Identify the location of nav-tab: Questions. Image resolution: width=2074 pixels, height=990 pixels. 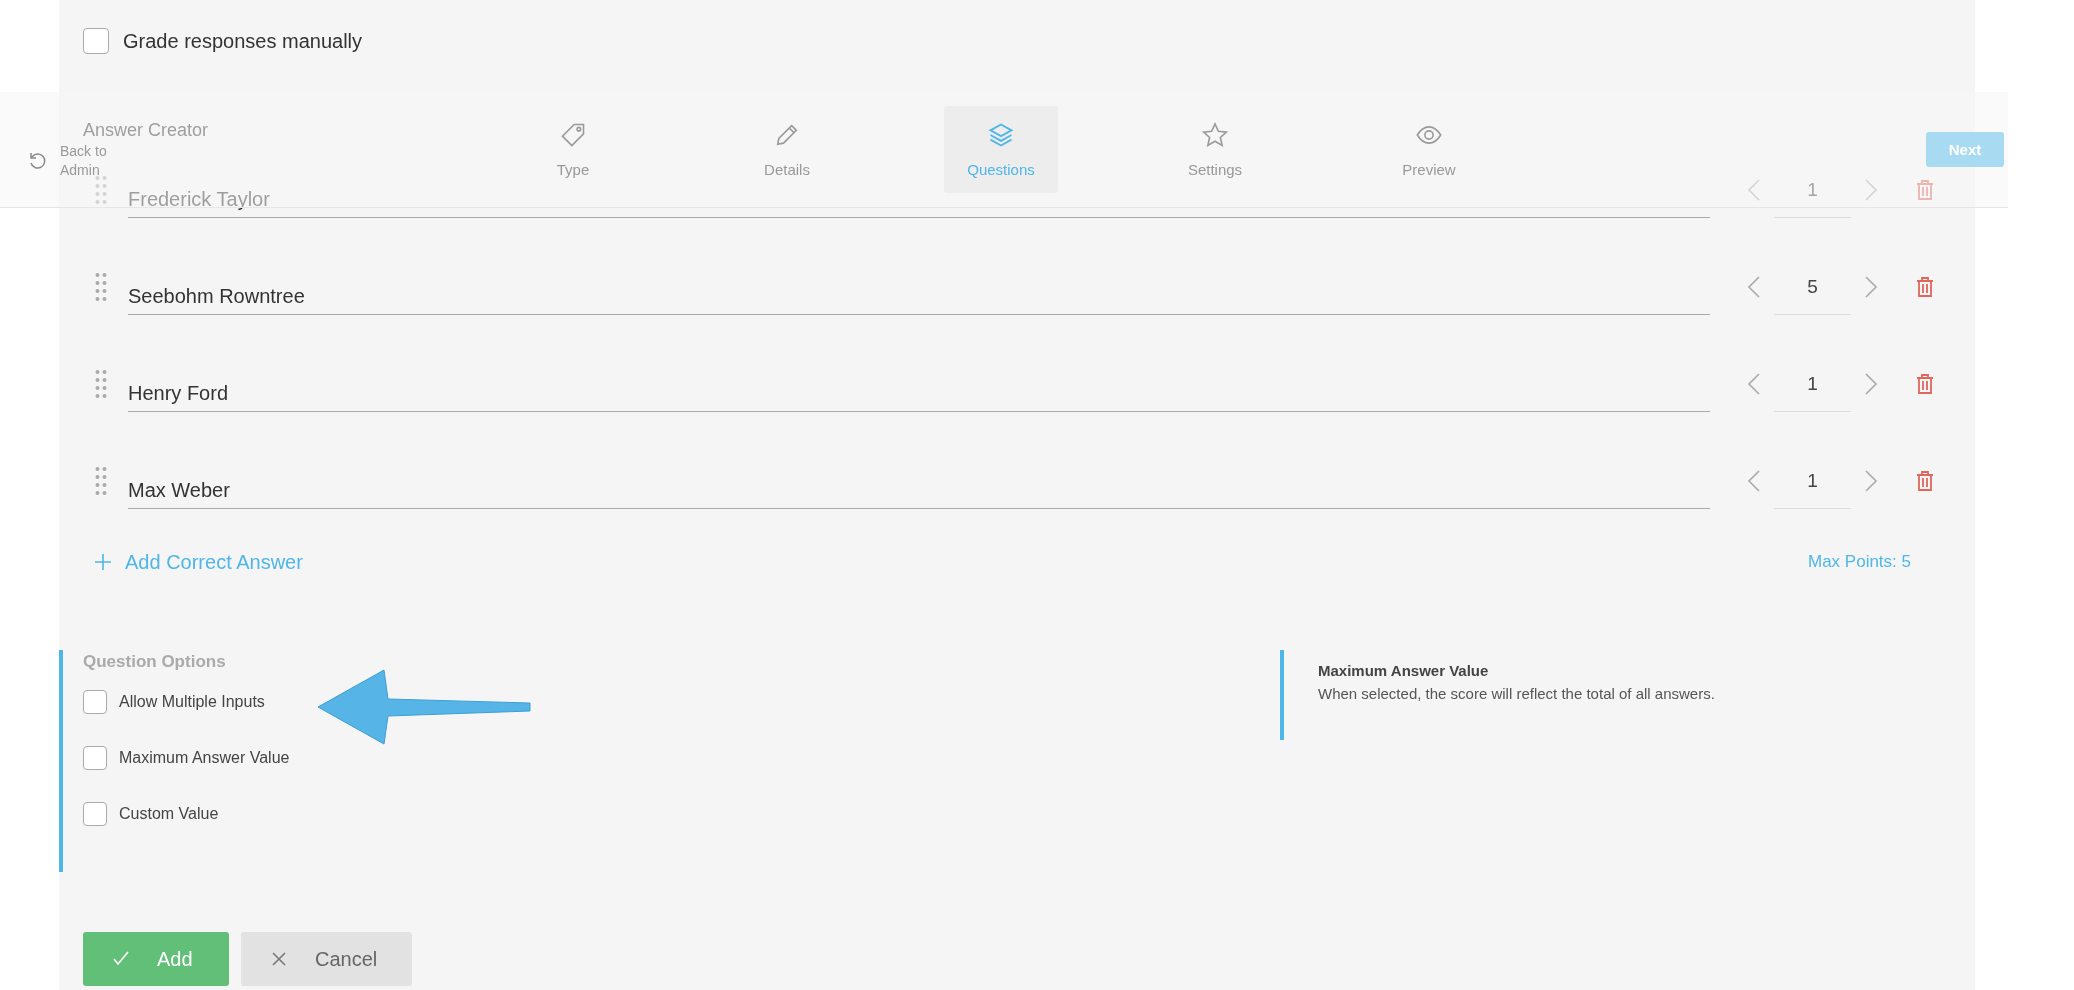
(1001, 149).